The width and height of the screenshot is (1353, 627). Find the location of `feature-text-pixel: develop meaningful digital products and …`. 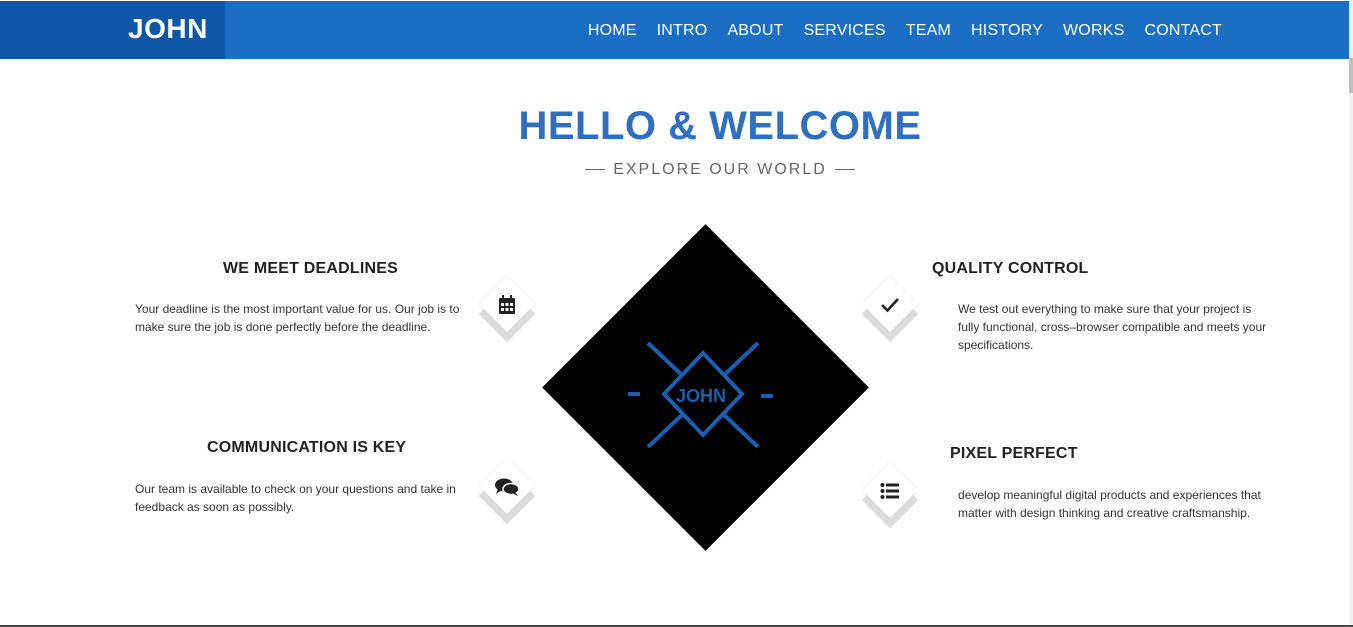

feature-text-pixel: develop meaningful digital products and … is located at coordinates (1109, 504).